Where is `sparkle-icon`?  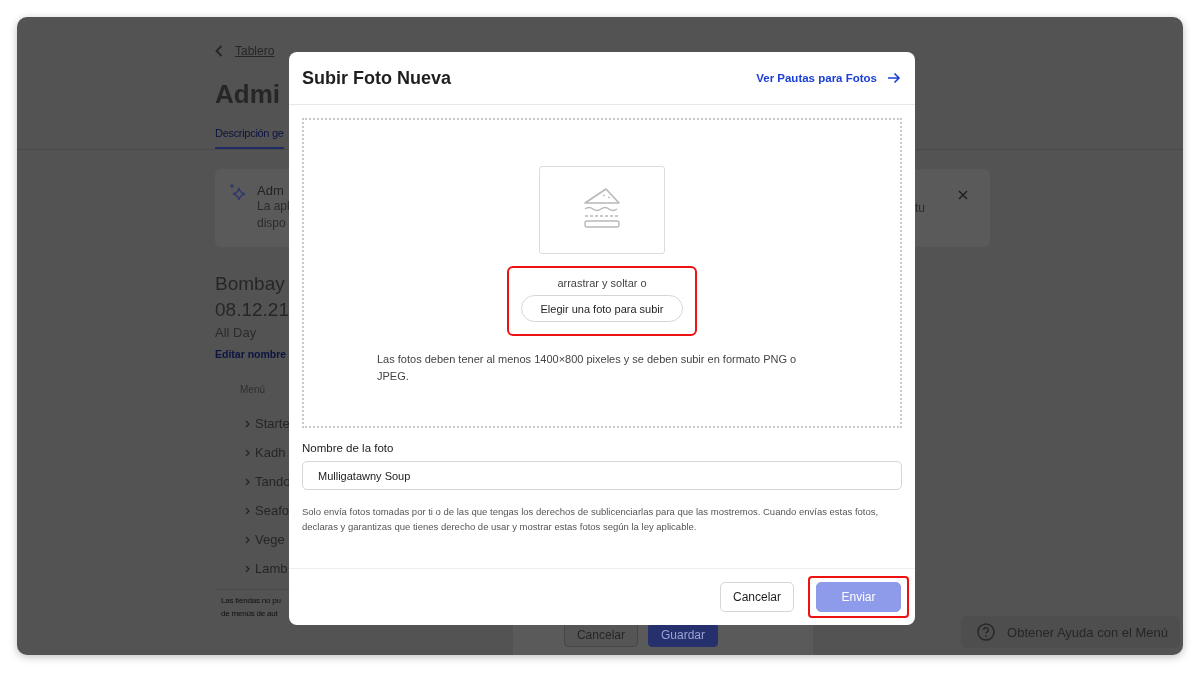
sparkle-icon is located at coordinates (238, 192).